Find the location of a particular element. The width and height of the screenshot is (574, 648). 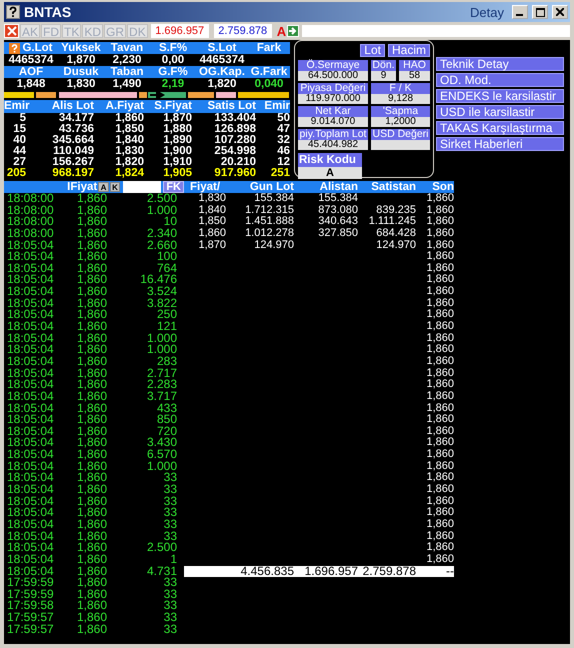

stat-label: Yuksek is located at coordinates (81, 48).